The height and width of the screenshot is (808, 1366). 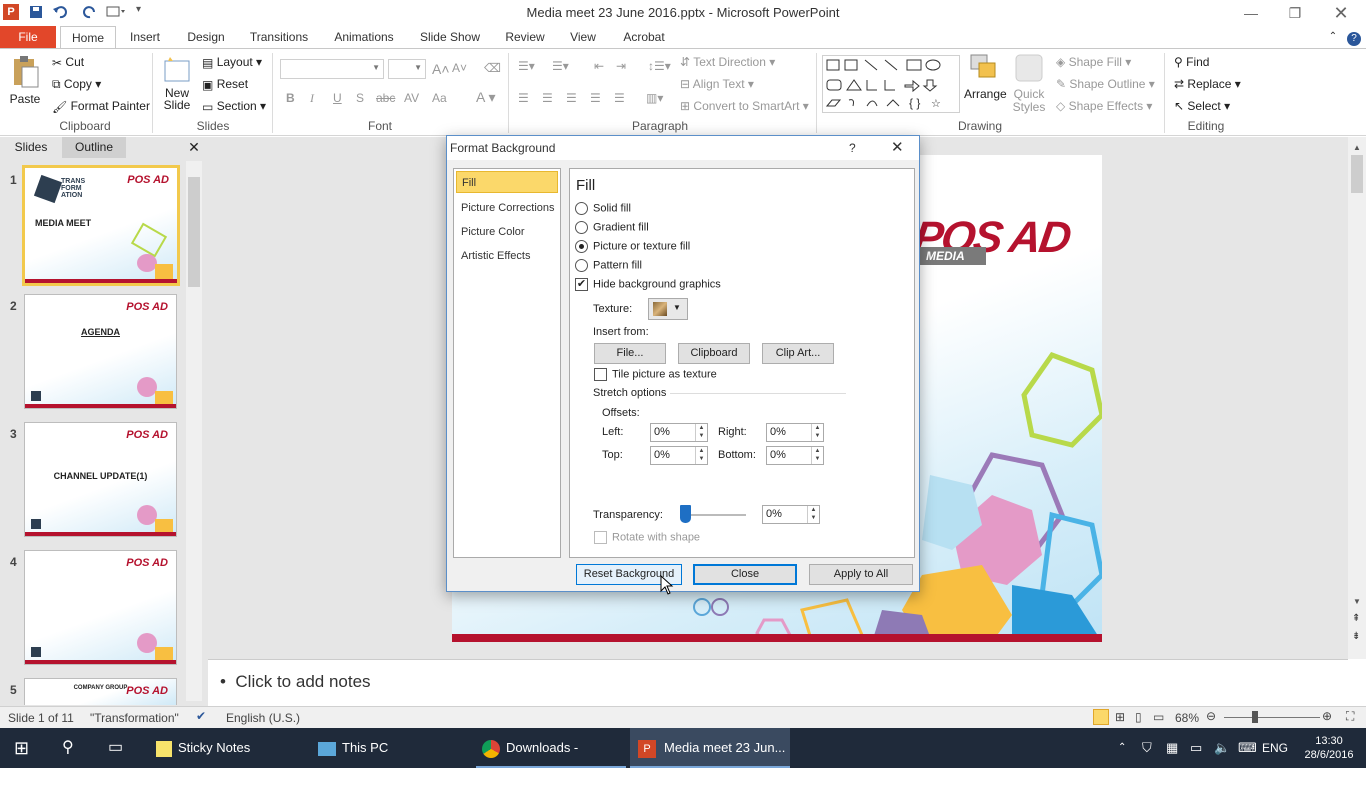 What do you see at coordinates (1101, 717) in the screenshot?
I see `normal-view-icon` at bounding box center [1101, 717].